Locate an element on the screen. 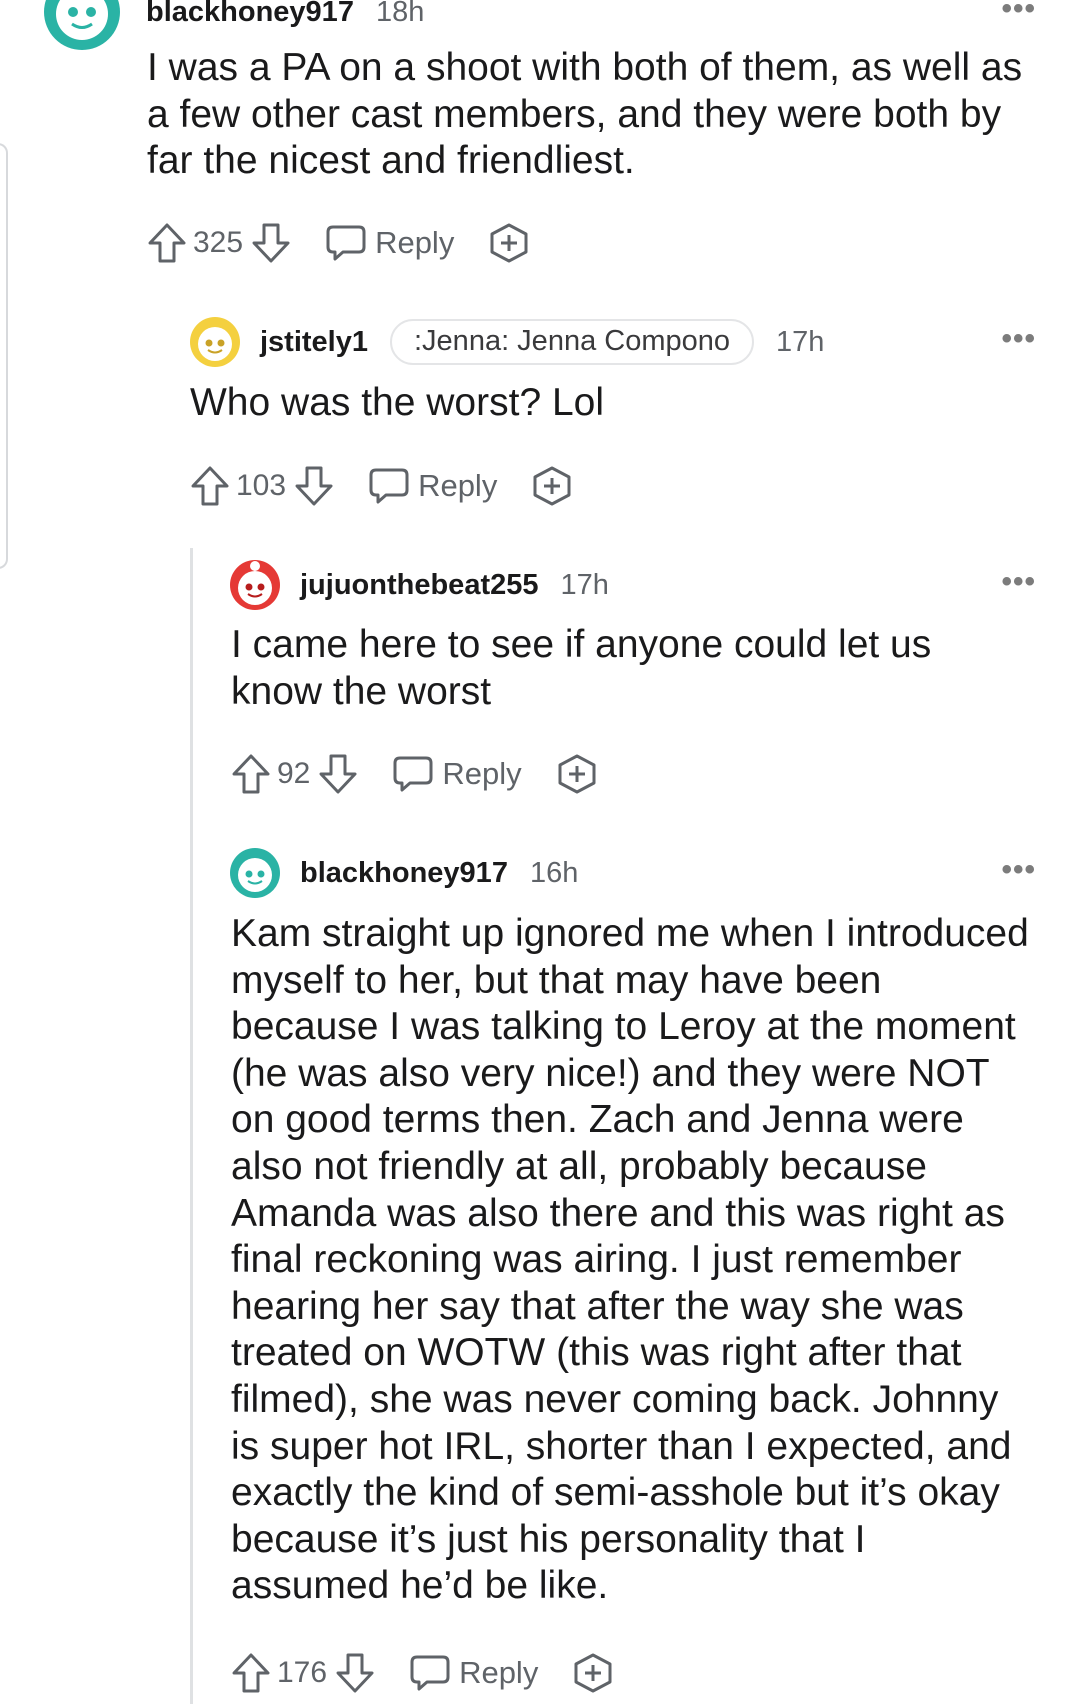 The width and height of the screenshot is (1080, 1704). vote-count: 103 is located at coordinates (261, 485).